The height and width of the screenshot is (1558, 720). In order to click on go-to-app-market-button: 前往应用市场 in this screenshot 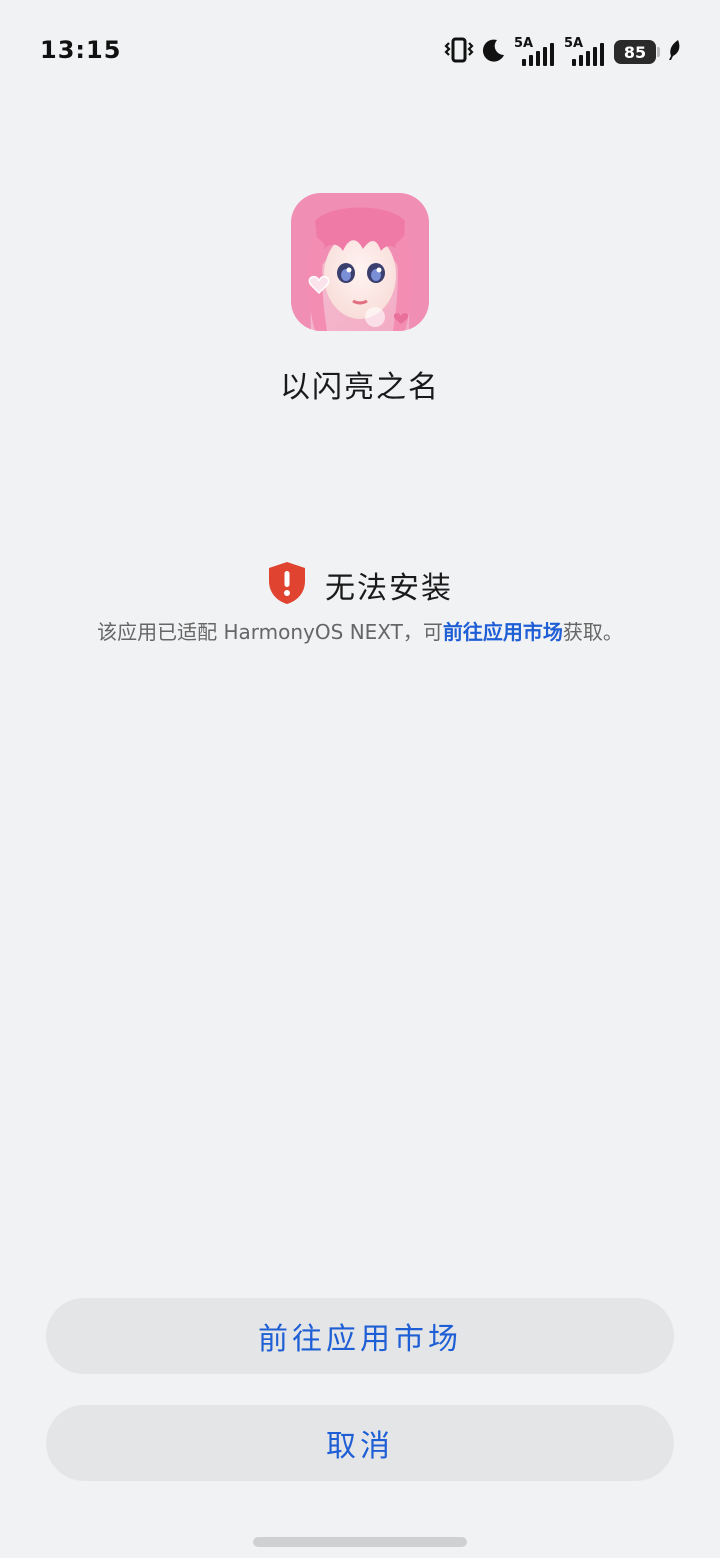, I will do `click(360, 1336)`.